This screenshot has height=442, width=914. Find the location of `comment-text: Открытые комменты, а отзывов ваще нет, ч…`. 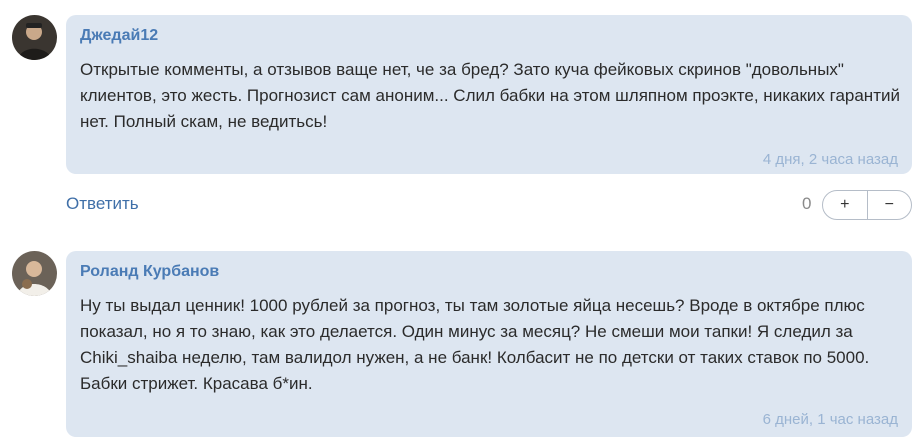

comment-text: Открытые комменты, а отзывов ваще нет, ч… is located at coordinates (490, 95).